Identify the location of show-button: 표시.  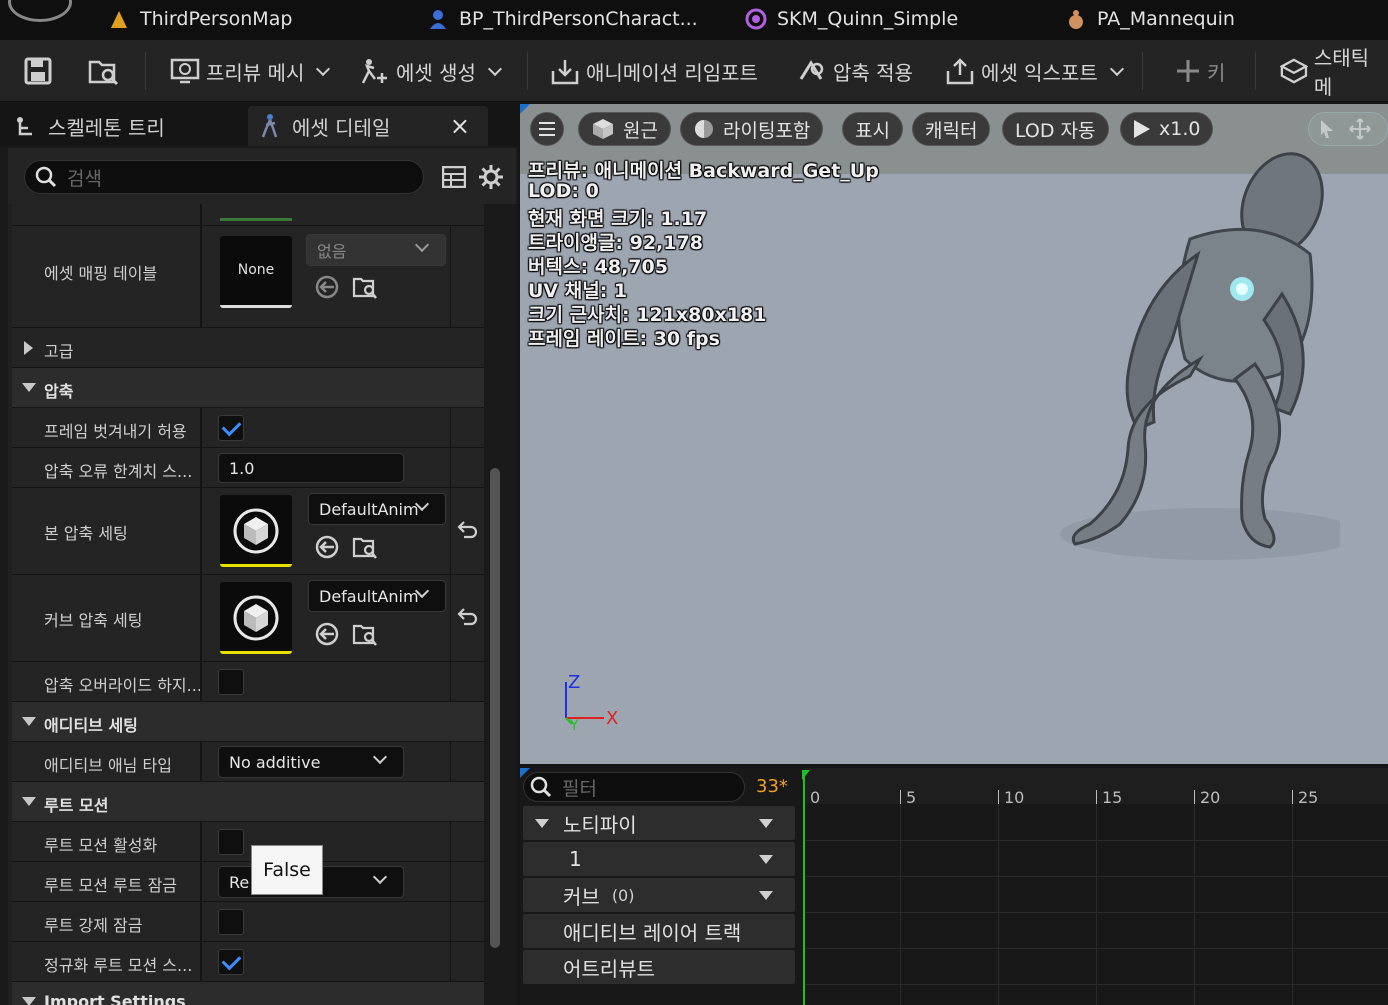
(872, 129).